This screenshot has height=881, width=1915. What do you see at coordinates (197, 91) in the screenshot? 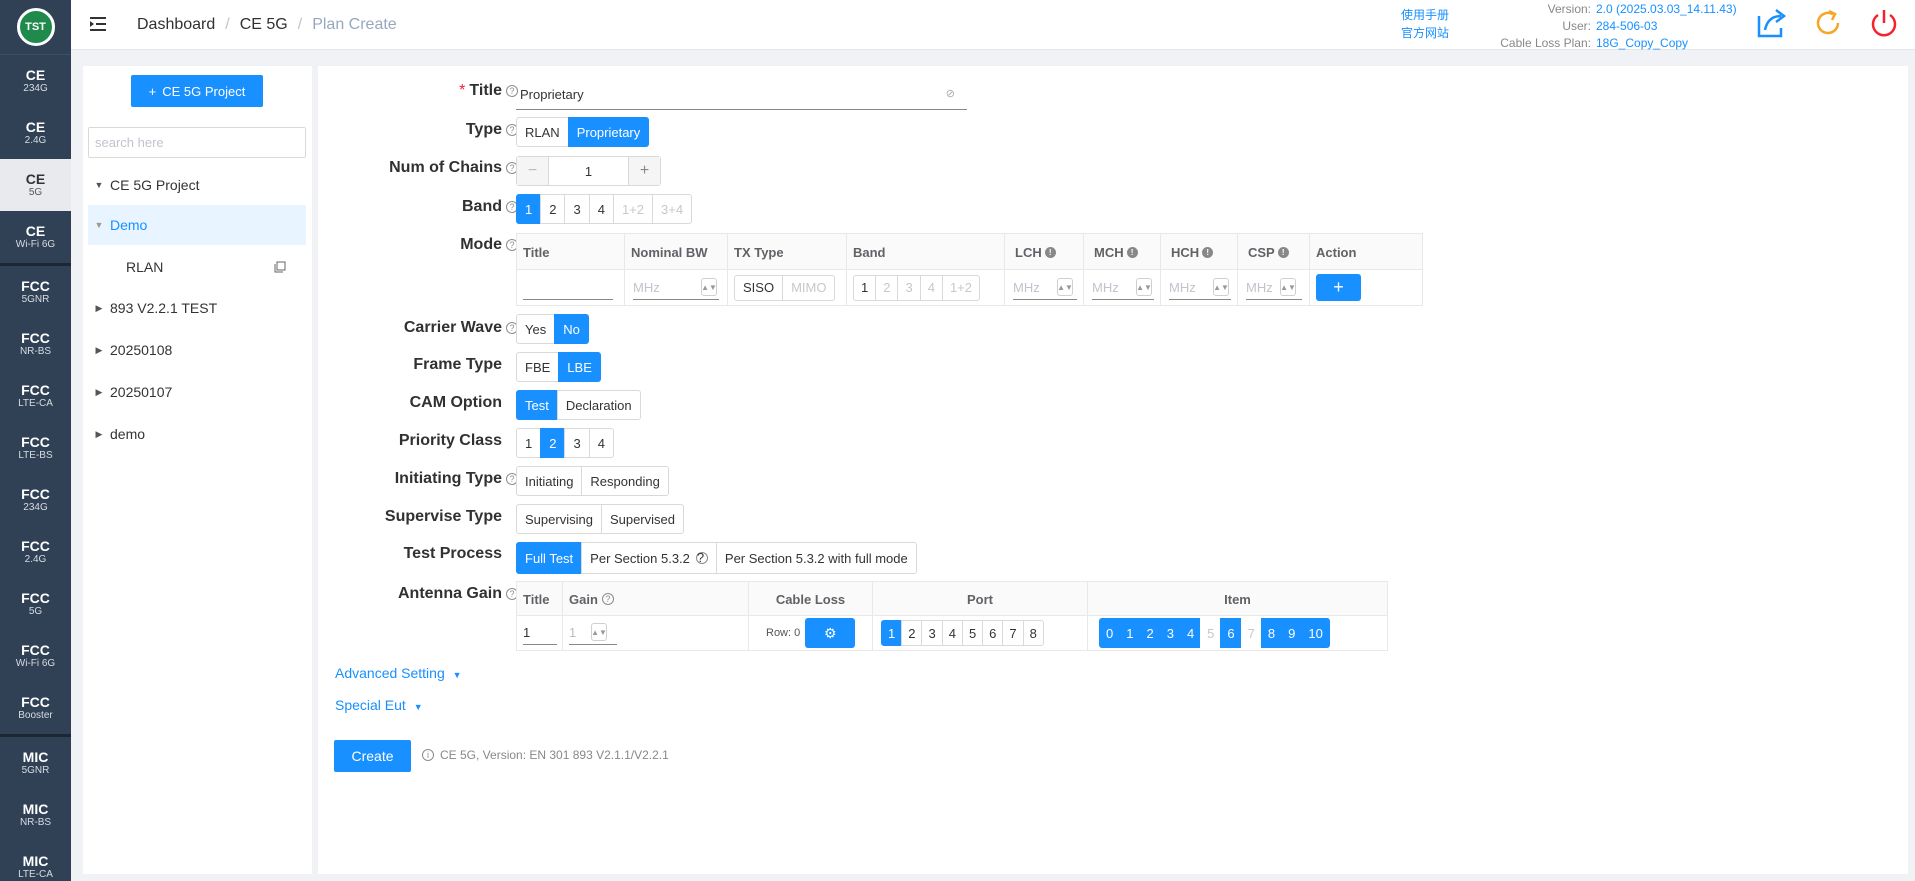
I see `add-project-button: + CE 5G Project` at bounding box center [197, 91].